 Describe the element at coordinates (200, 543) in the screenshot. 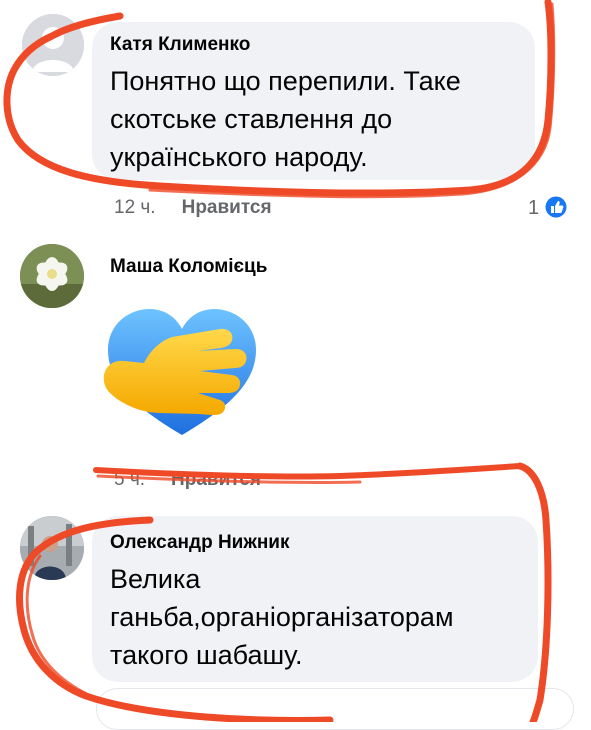

I see `comment-author: Олександр Нижник` at that location.